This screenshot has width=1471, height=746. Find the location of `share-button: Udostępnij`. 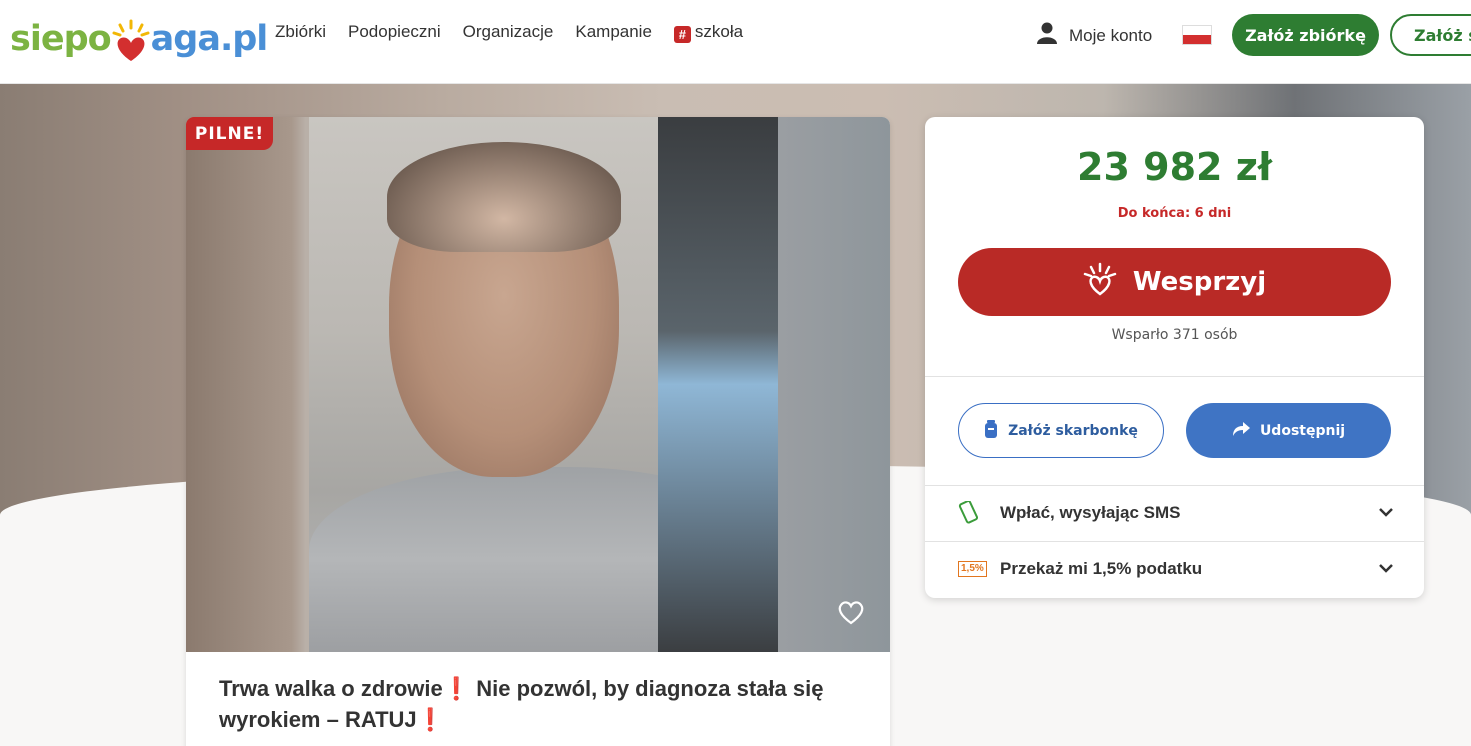

share-button: Udostępnij is located at coordinates (1288, 430).